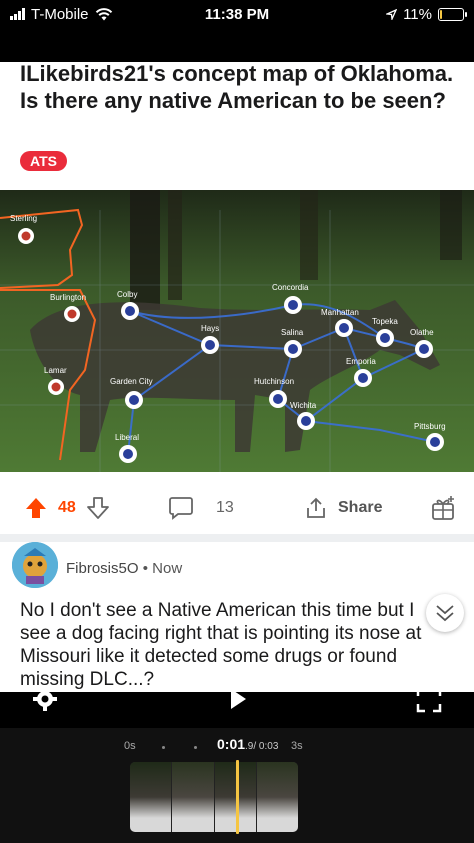  What do you see at coordinates (127, 437) in the screenshot?
I see `city-label-liberal: Liberal` at bounding box center [127, 437].